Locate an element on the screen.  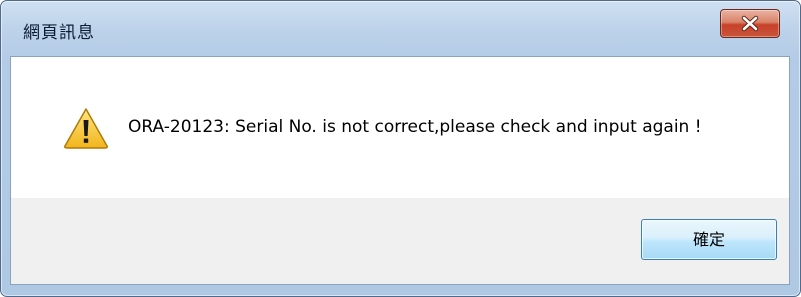
close-button is located at coordinates (750, 23).